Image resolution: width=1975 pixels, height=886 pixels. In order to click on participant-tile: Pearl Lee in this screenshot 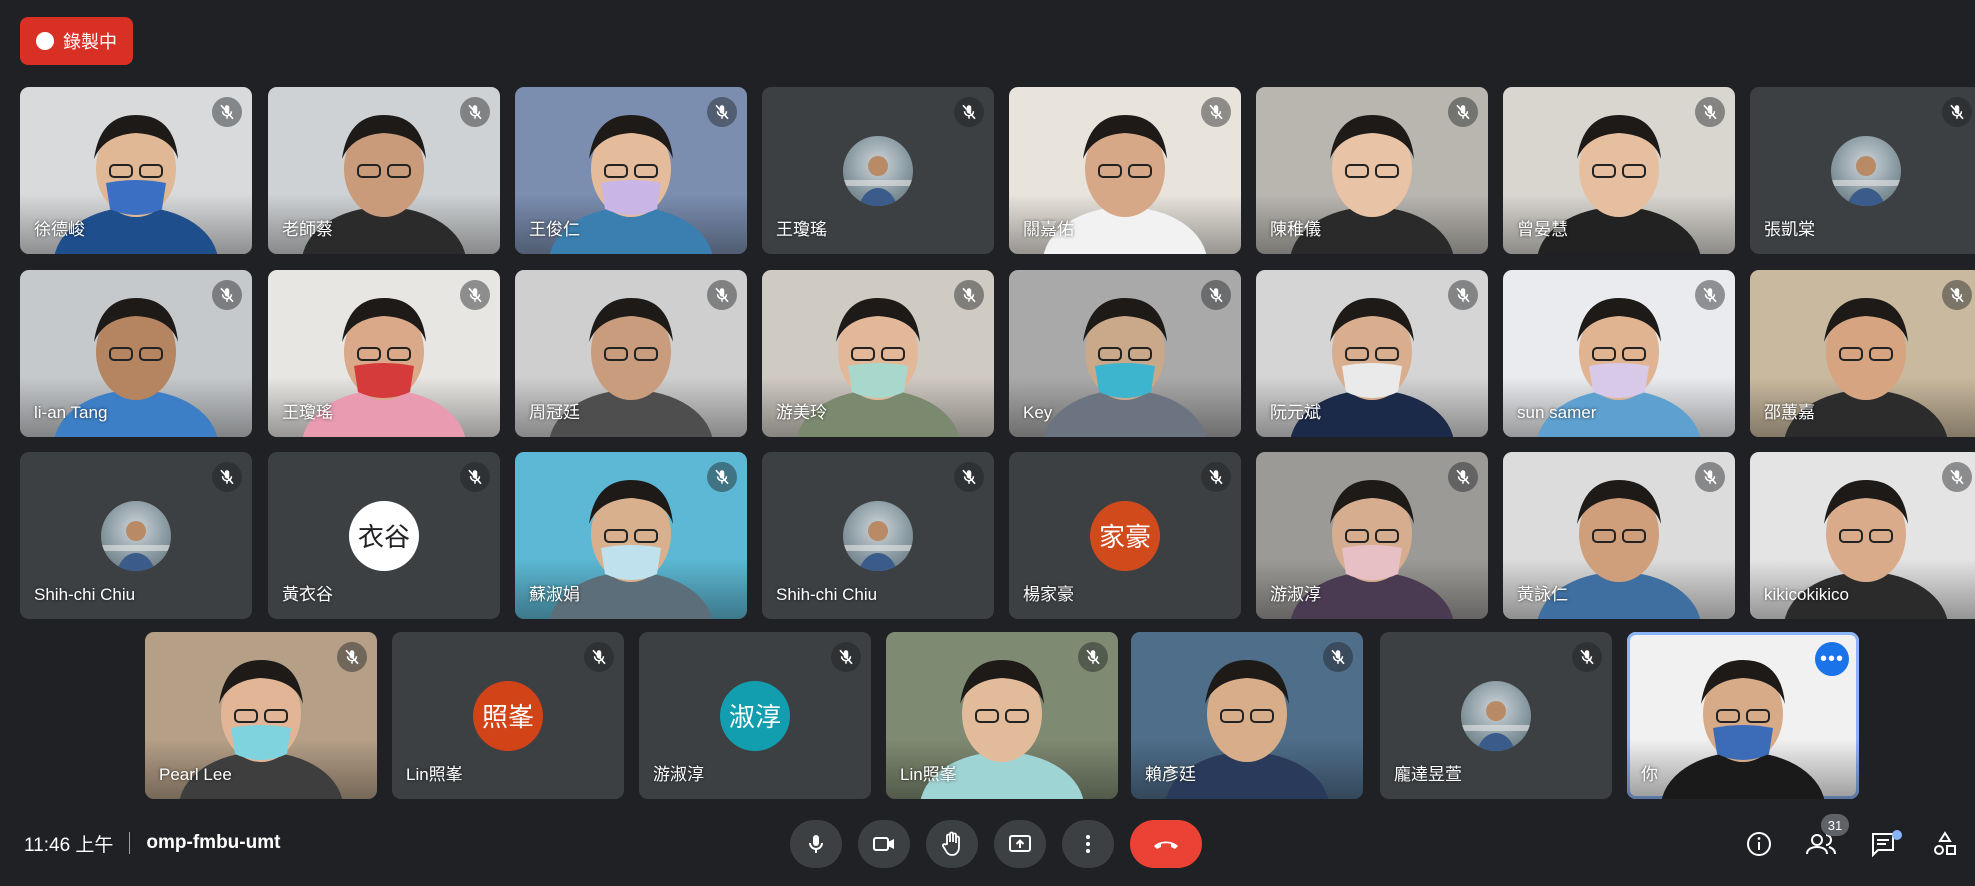, I will do `click(261, 715)`.